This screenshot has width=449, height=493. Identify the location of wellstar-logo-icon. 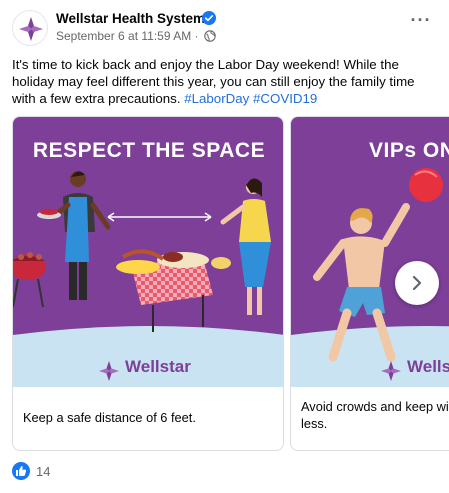
(31, 29).